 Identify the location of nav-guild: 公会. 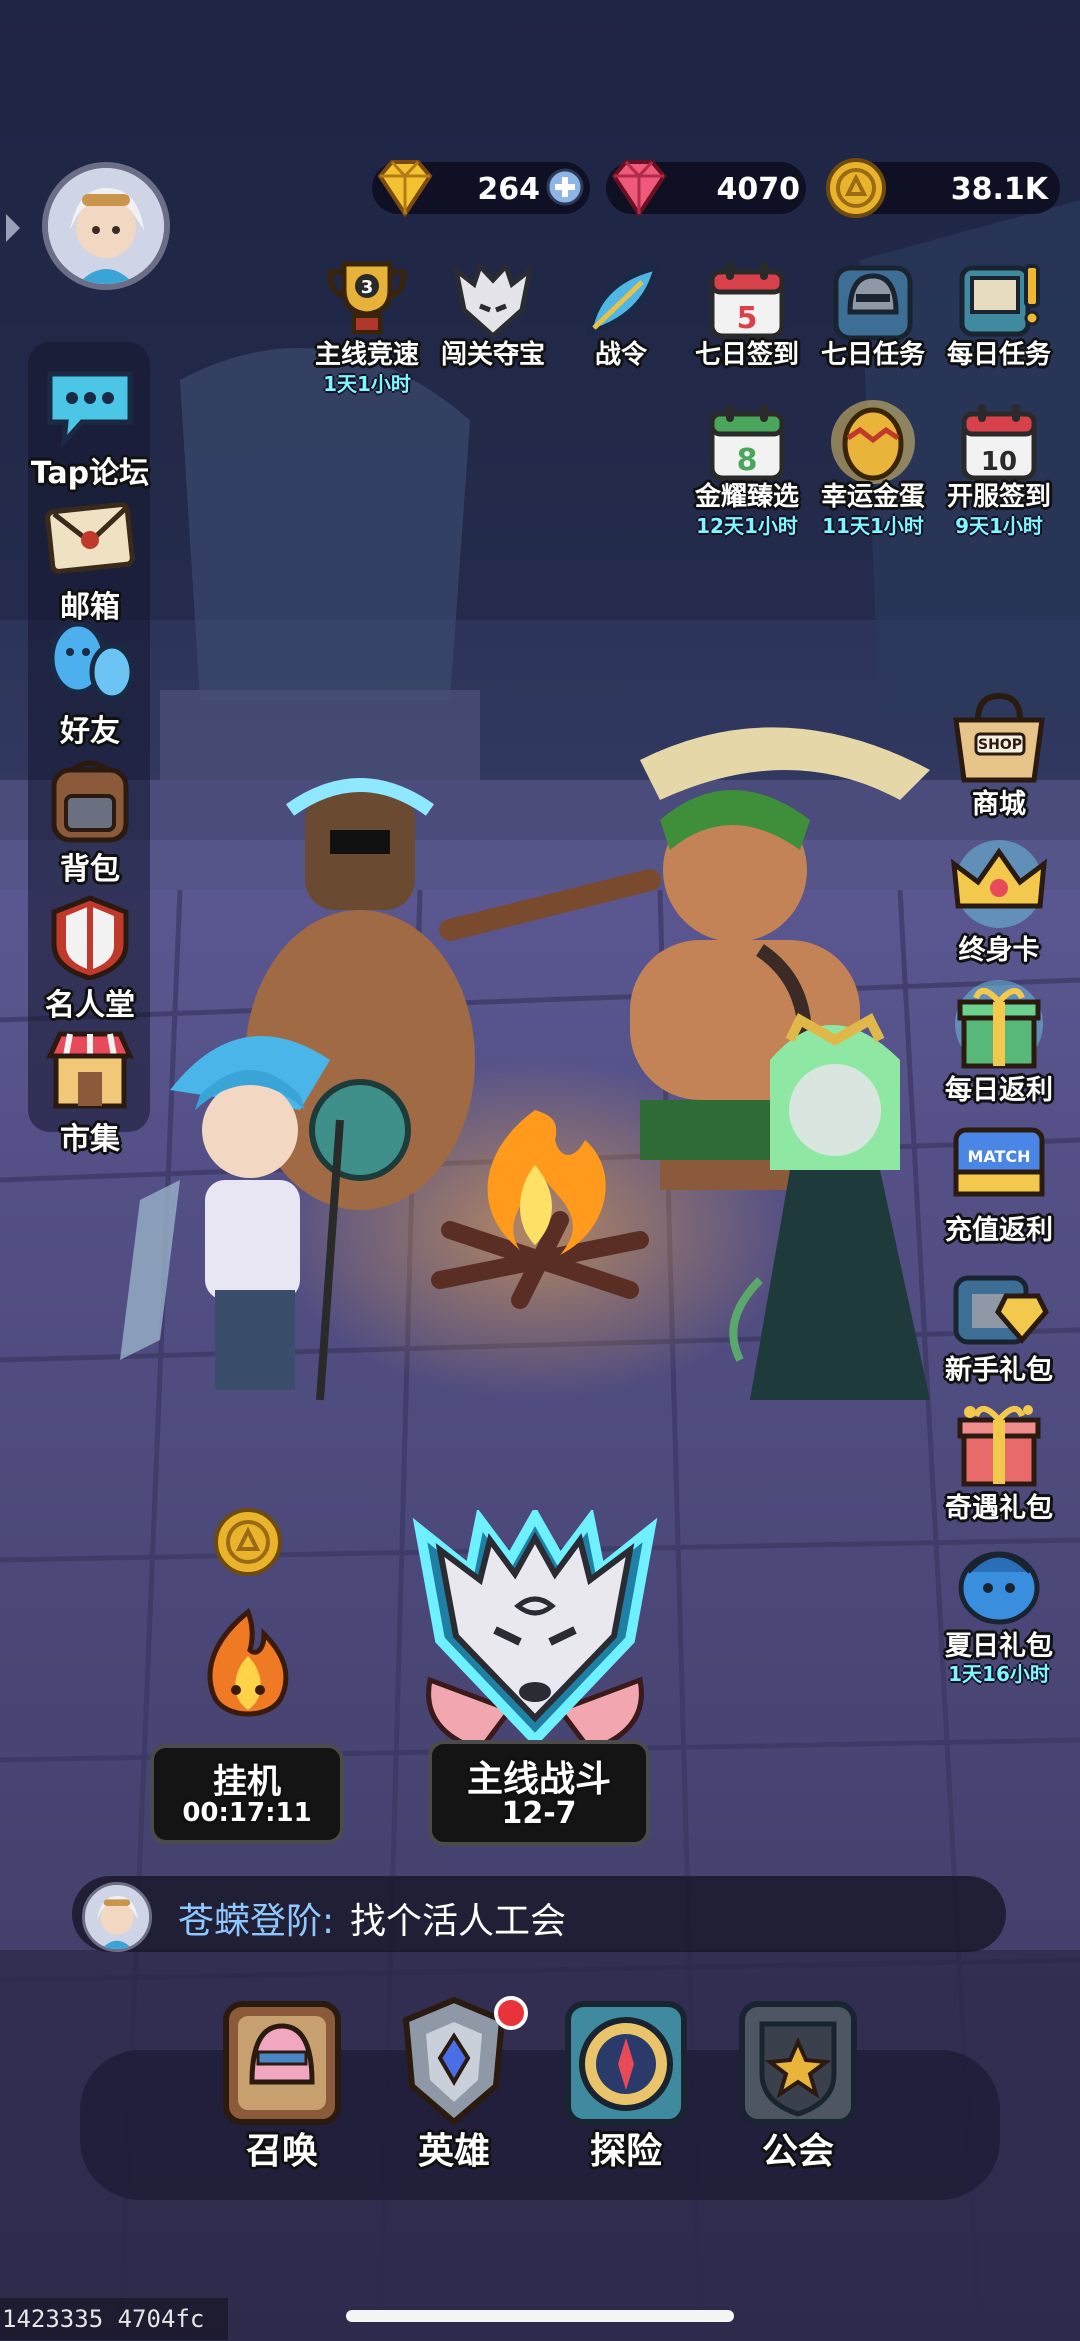
(798, 2081).